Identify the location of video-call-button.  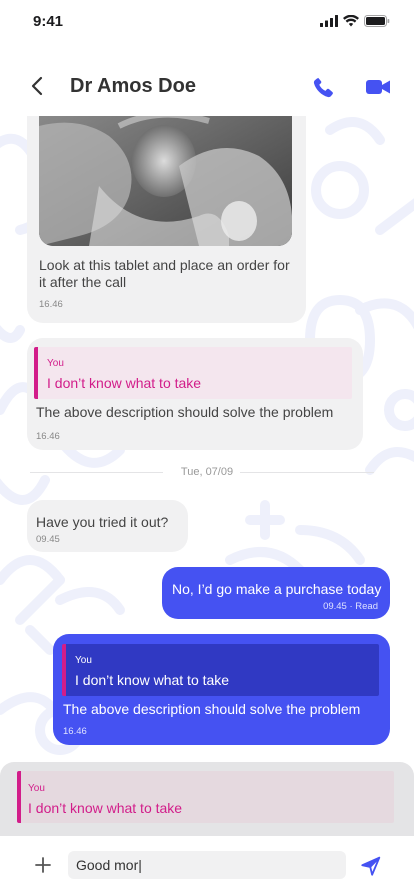
(378, 87).